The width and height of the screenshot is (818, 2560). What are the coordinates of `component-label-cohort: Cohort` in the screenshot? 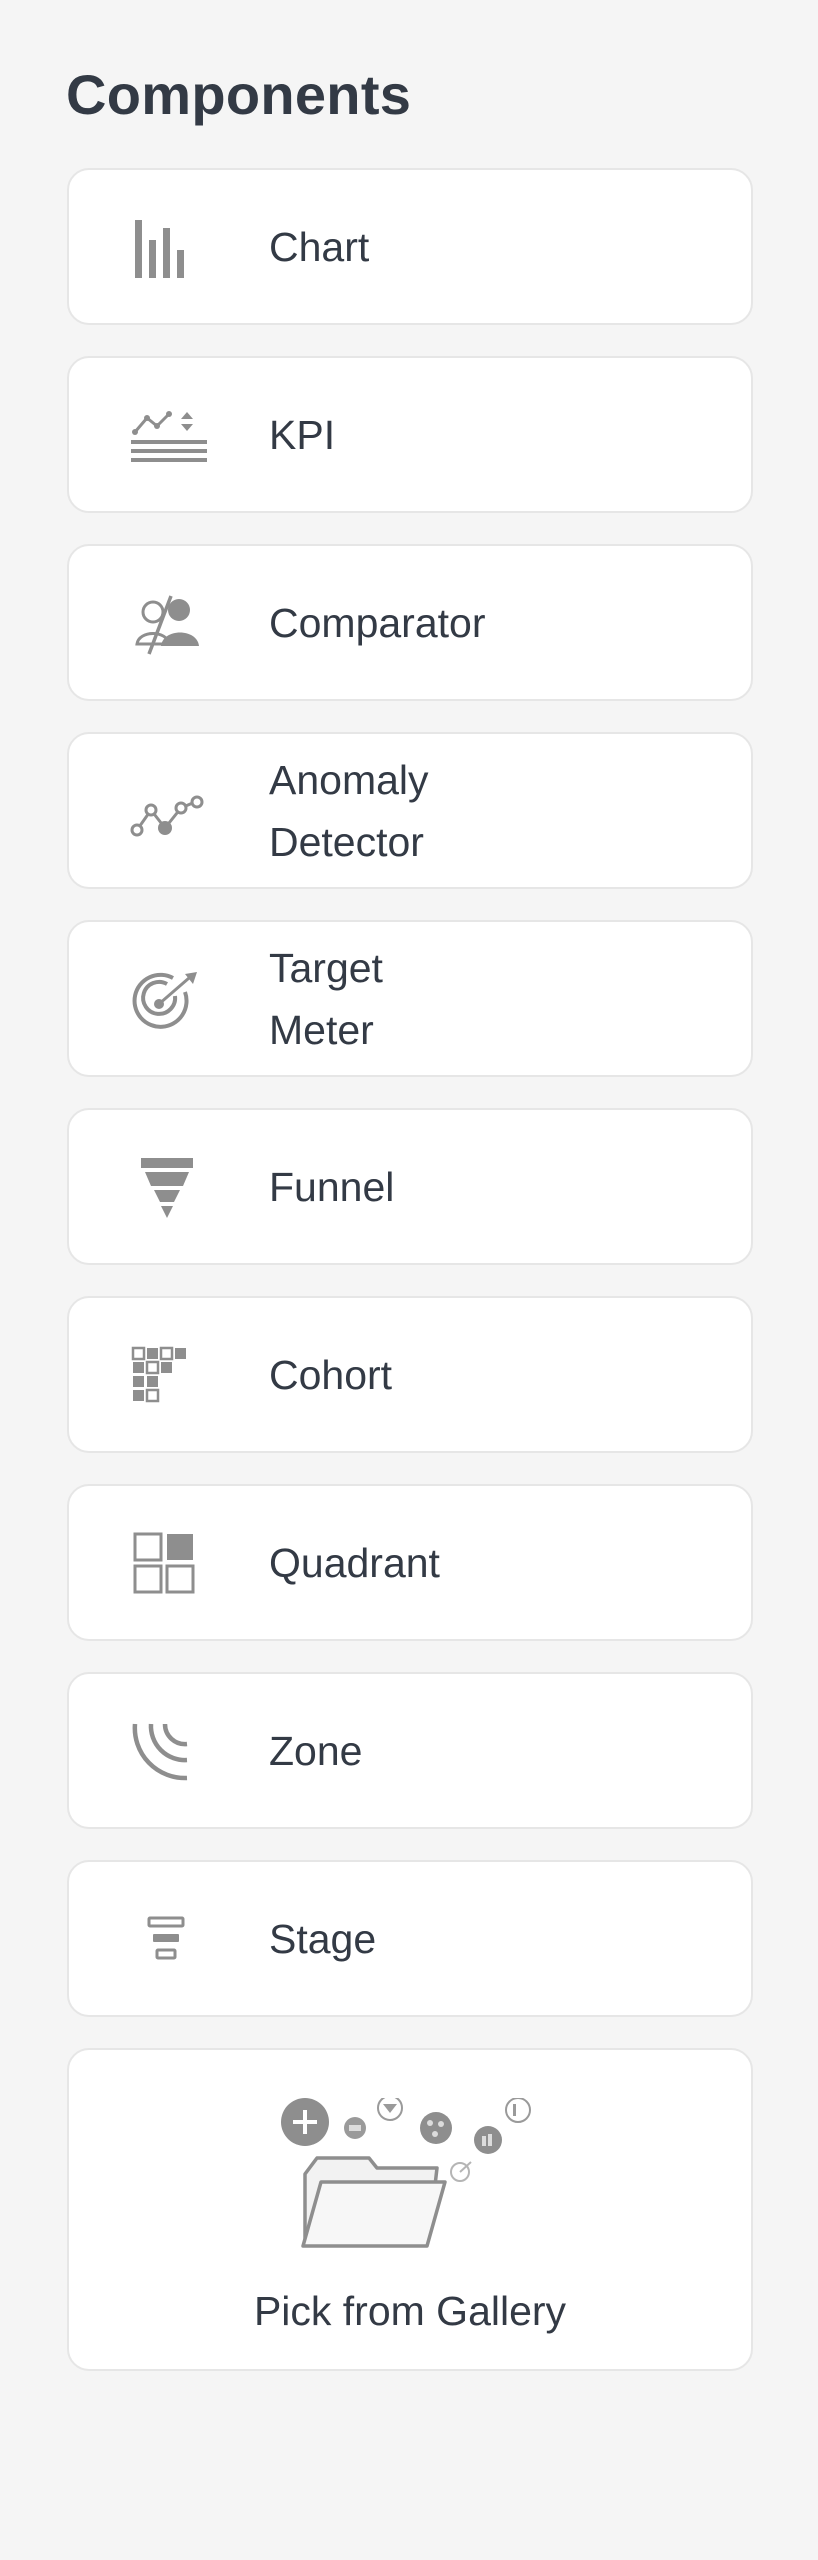 It's located at (331, 1374).